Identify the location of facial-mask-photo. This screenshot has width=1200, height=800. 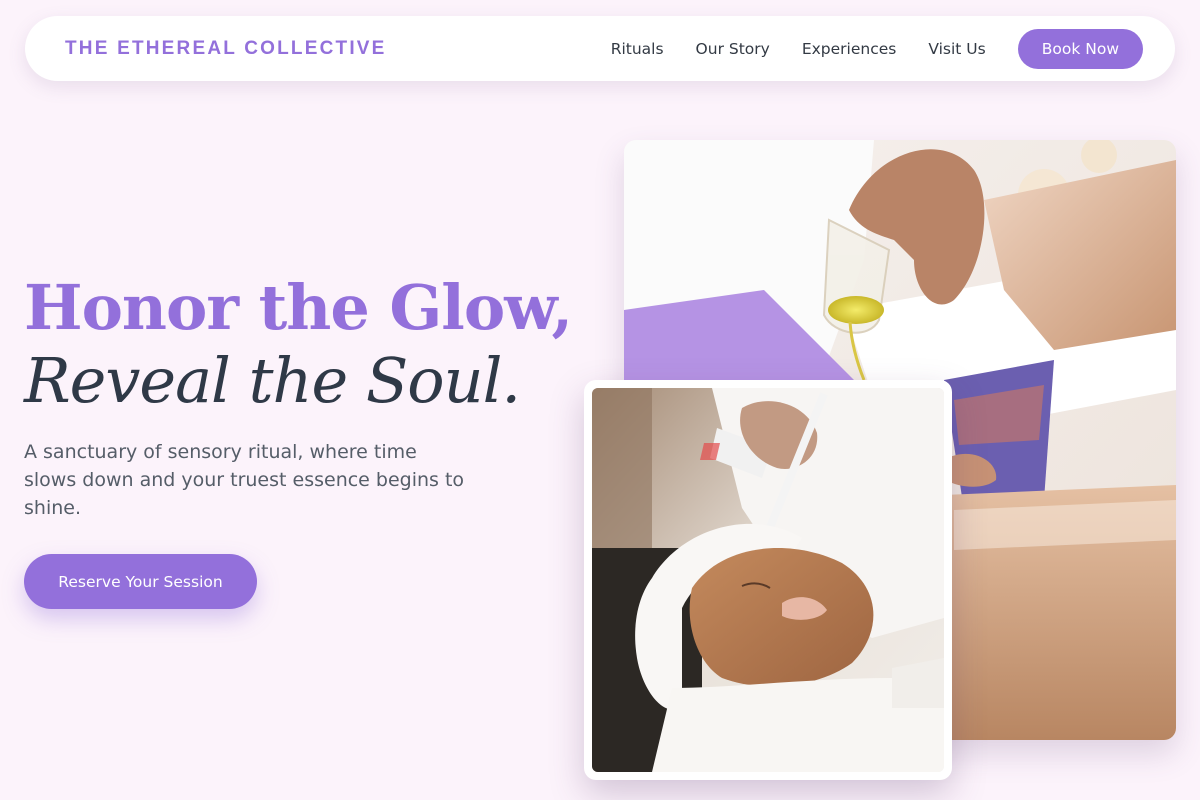
(768, 580).